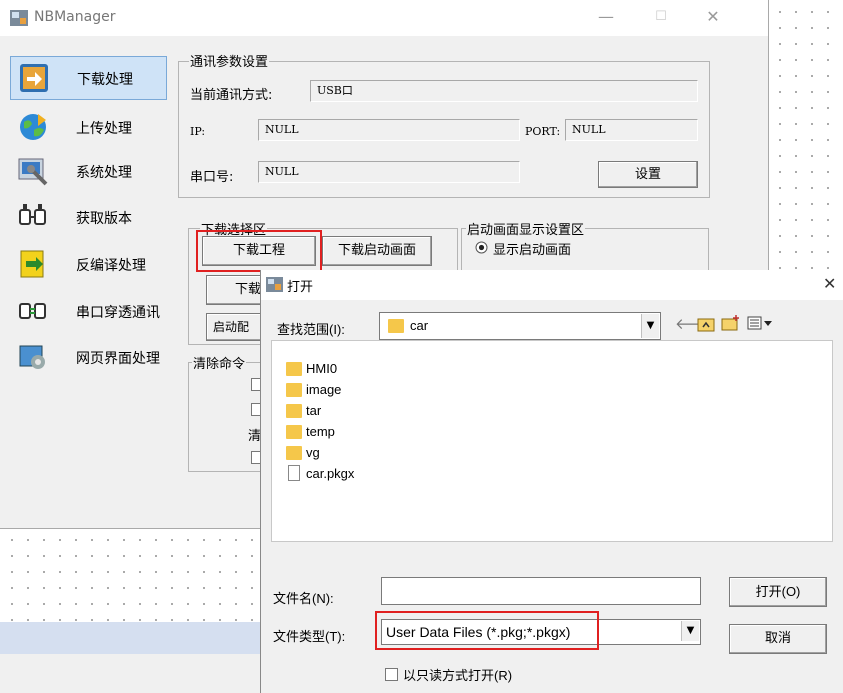  What do you see at coordinates (314, 410) in the screenshot?
I see `file-name: tar` at bounding box center [314, 410].